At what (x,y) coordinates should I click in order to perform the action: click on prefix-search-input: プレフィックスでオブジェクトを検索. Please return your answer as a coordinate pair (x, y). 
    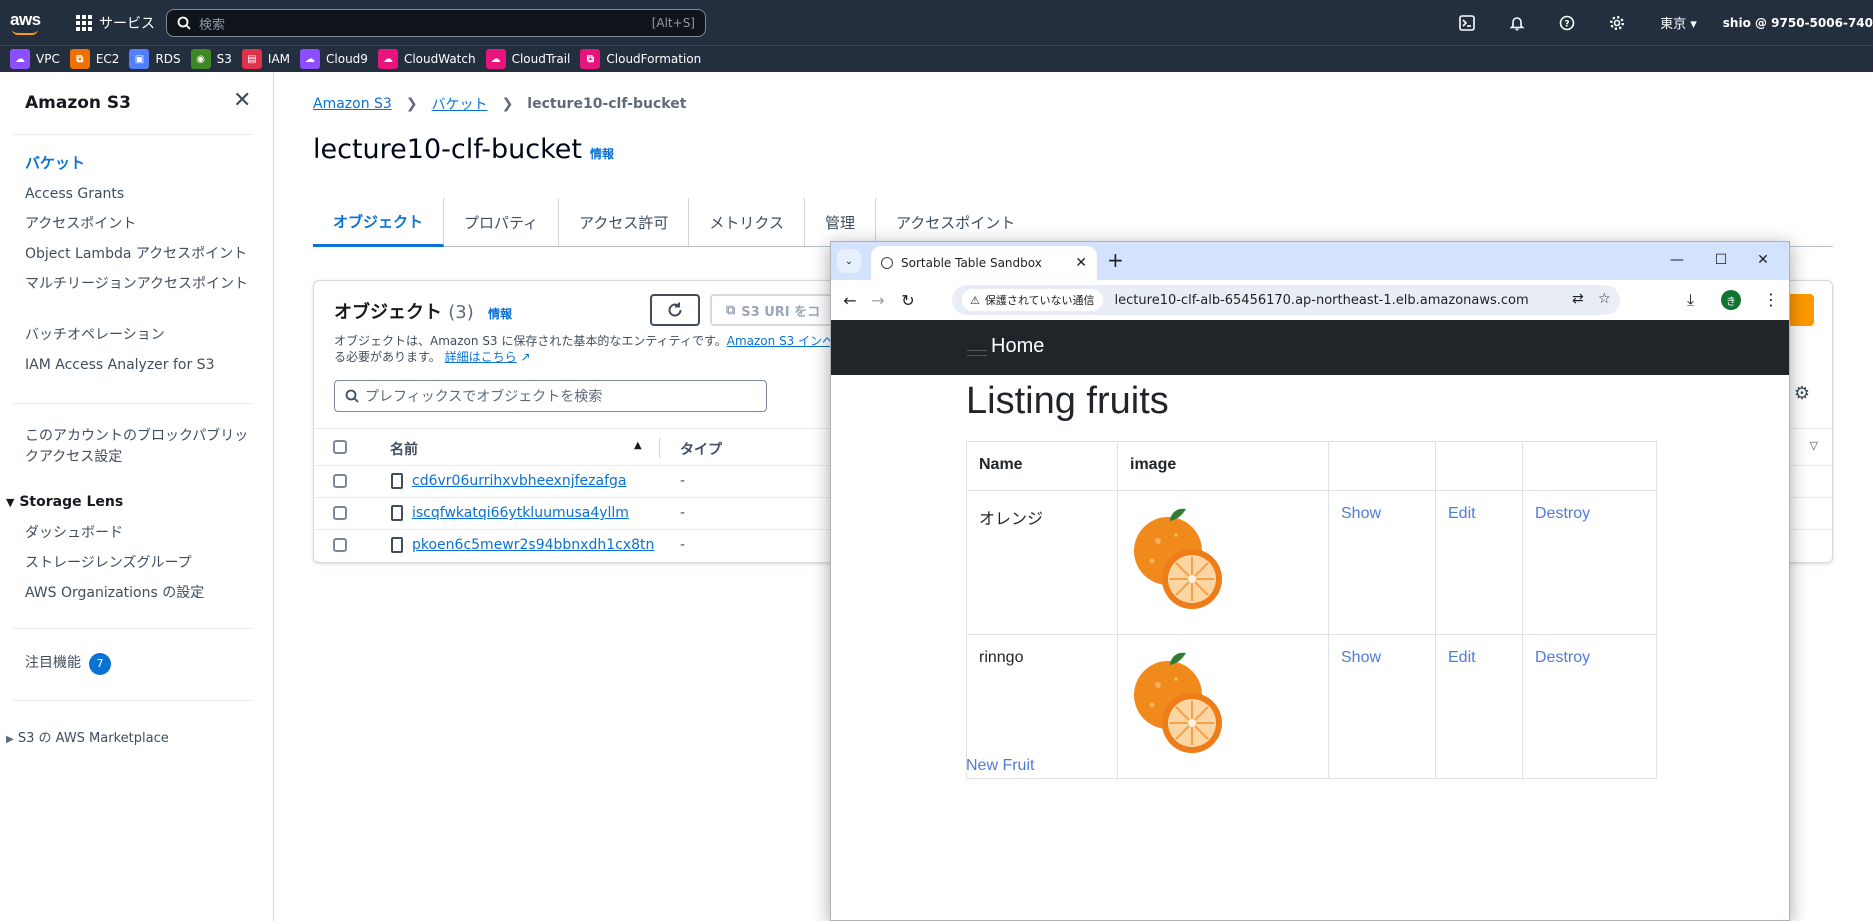
    Looking at the image, I should click on (550, 396).